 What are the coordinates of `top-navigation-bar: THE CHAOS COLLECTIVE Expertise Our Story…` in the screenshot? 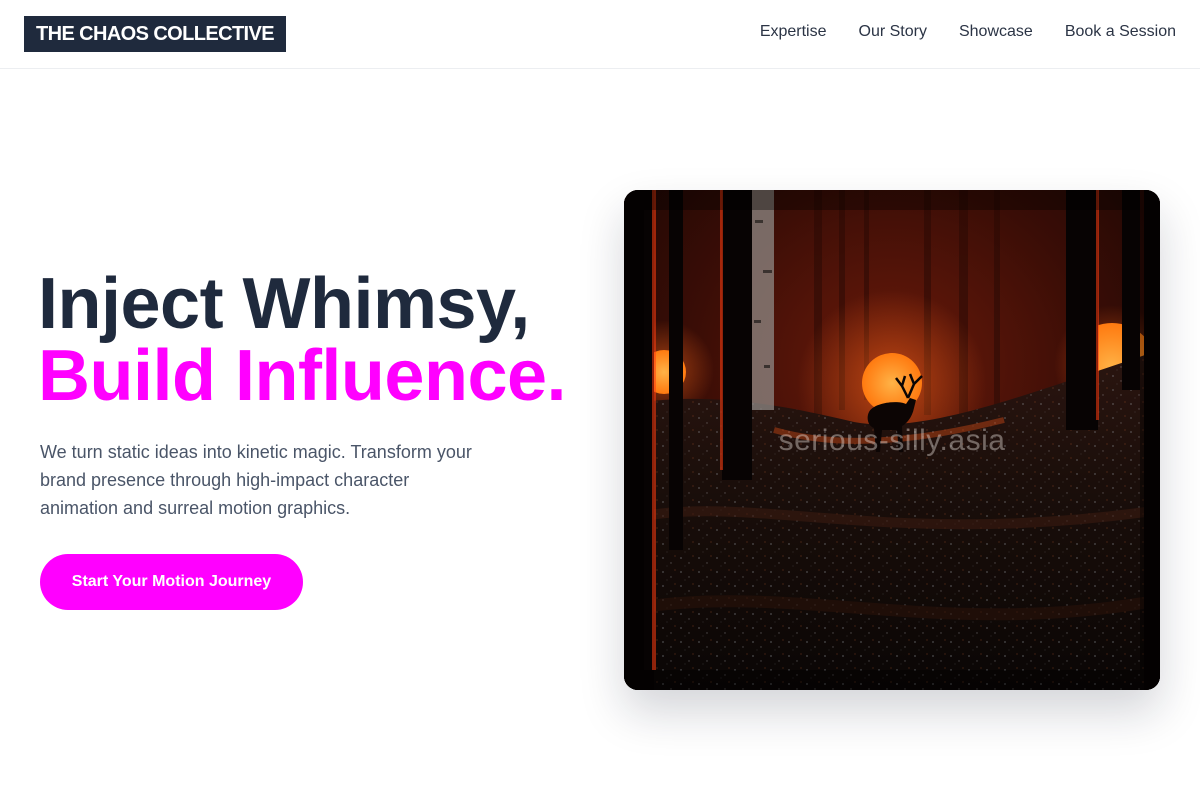 It's located at (600, 34).